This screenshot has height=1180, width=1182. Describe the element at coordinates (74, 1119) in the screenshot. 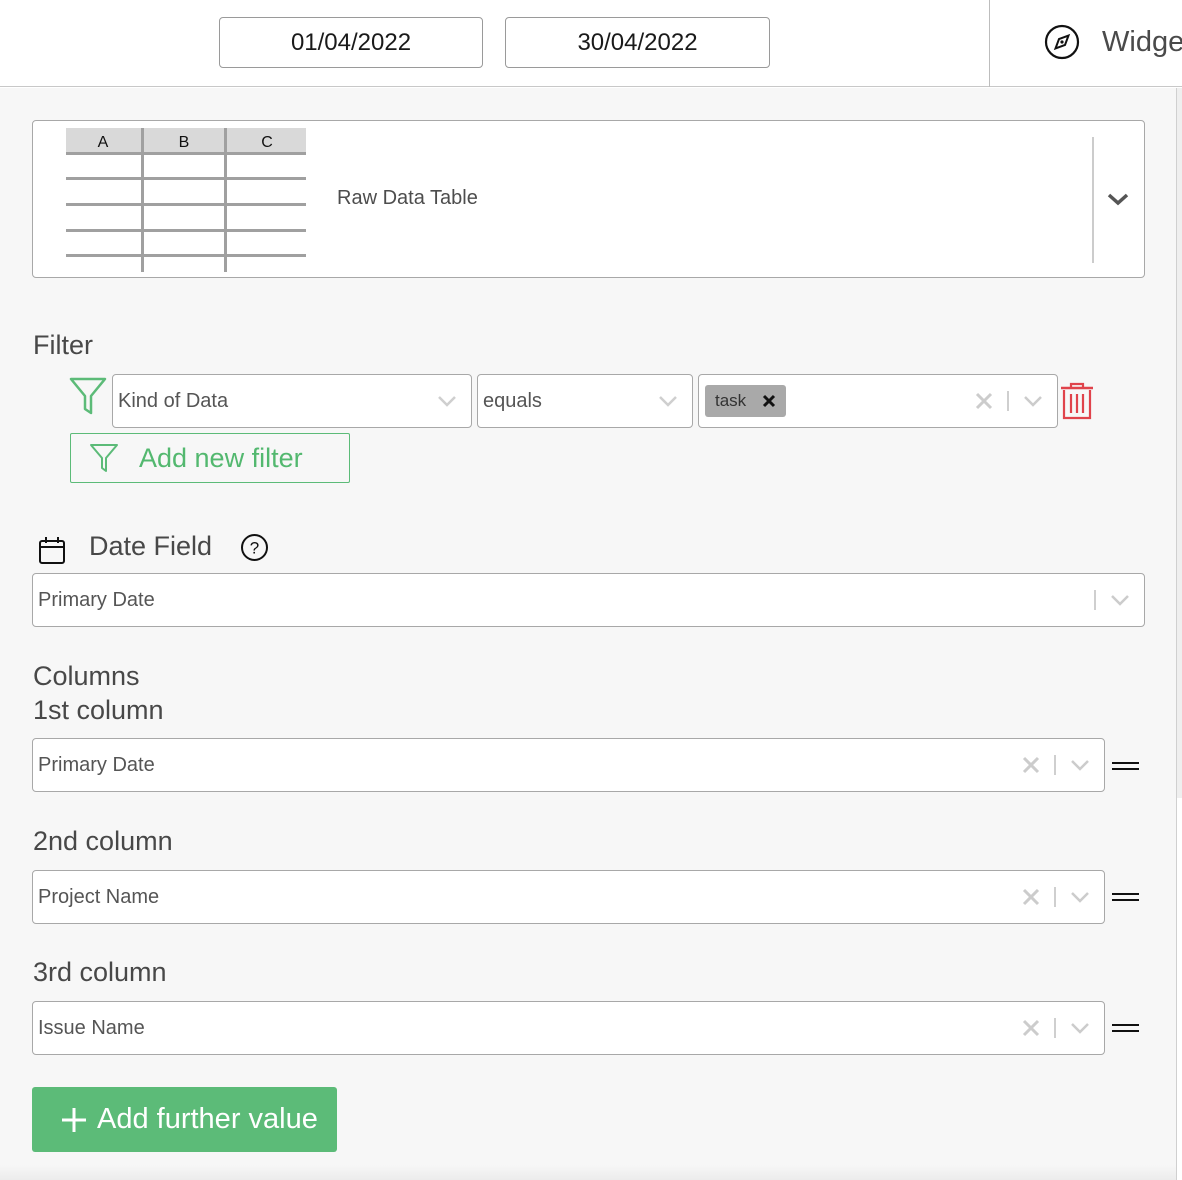

I see `plus-icon` at that location.